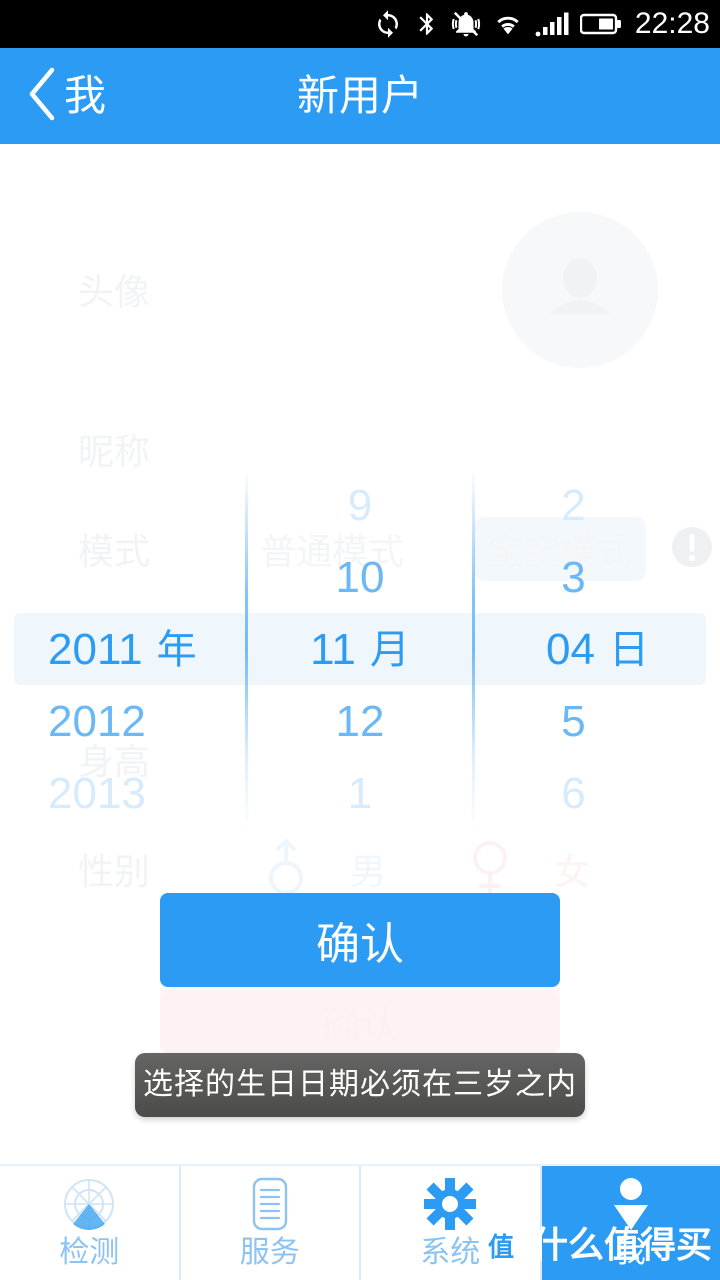  What do you see at coordinates (597, 794) in the screenshot?
I see `picker-item-day: 6` at bounding box center [597, 794].